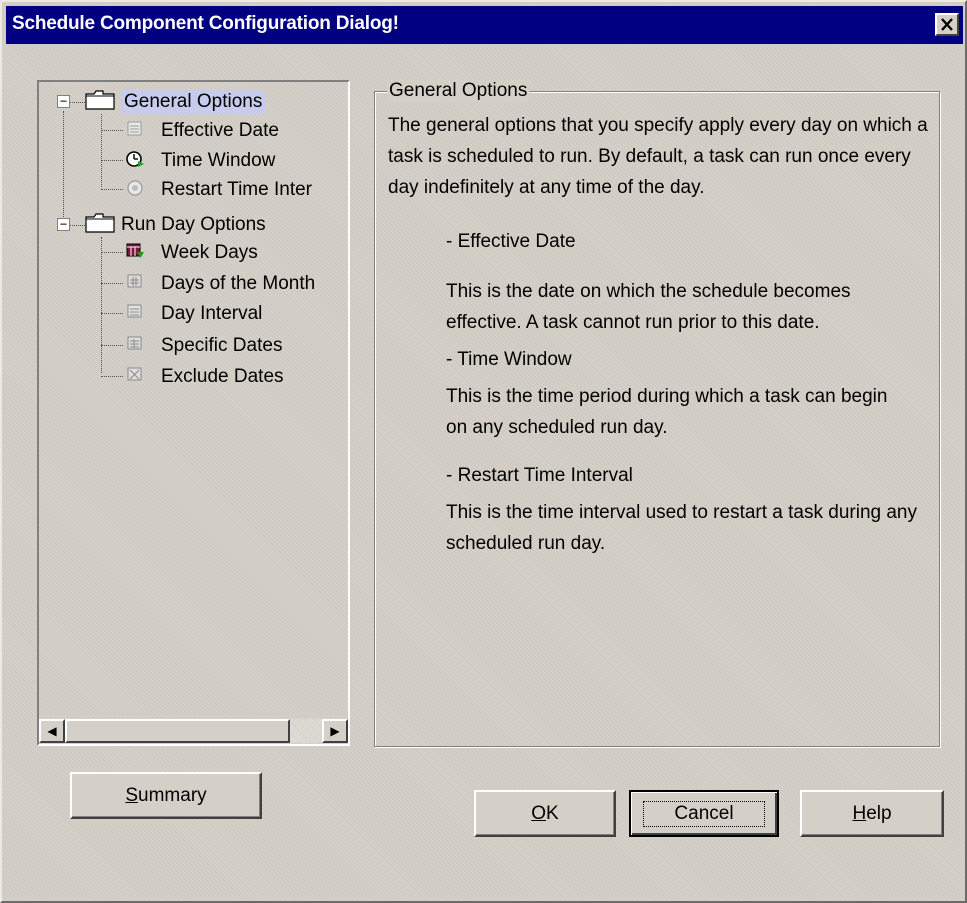 Image resolution: width=967 pixels, height=903 pixels. What do you see at coordinates (221, 346) in the screenshot?
I see `tree-item-specific-dates: Specific Dates` at bounding box center [221, 346].